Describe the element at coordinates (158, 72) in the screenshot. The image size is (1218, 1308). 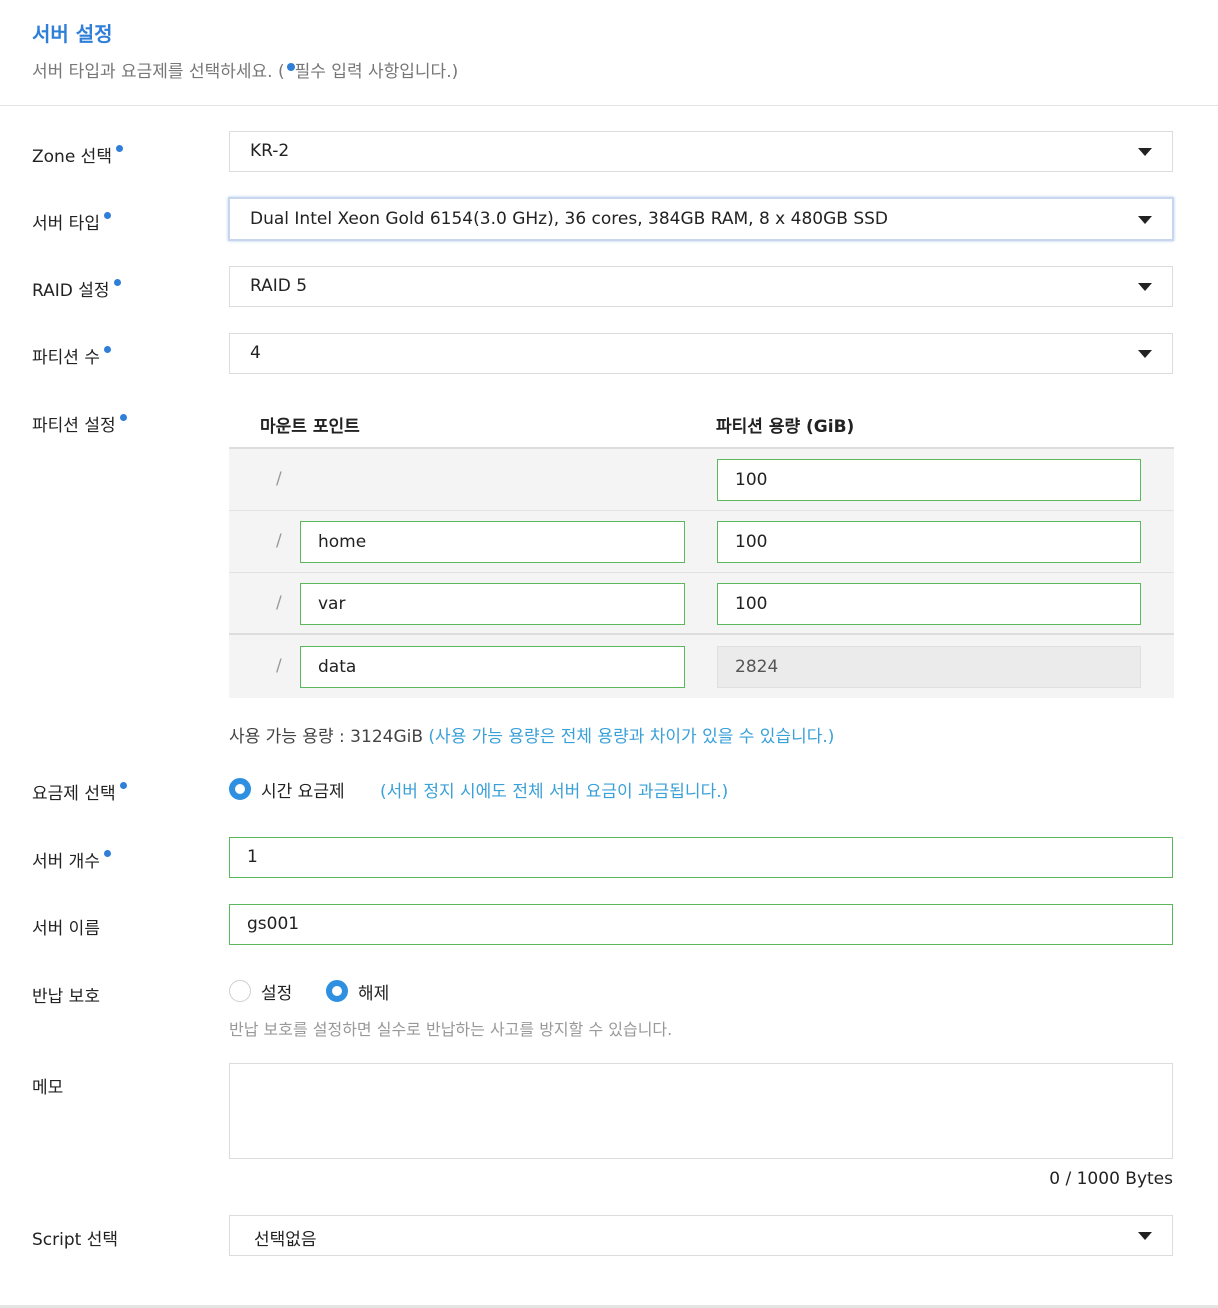
I see `description-prefix: 서버 타입과 요금제를 선택하세요. (` at that location.